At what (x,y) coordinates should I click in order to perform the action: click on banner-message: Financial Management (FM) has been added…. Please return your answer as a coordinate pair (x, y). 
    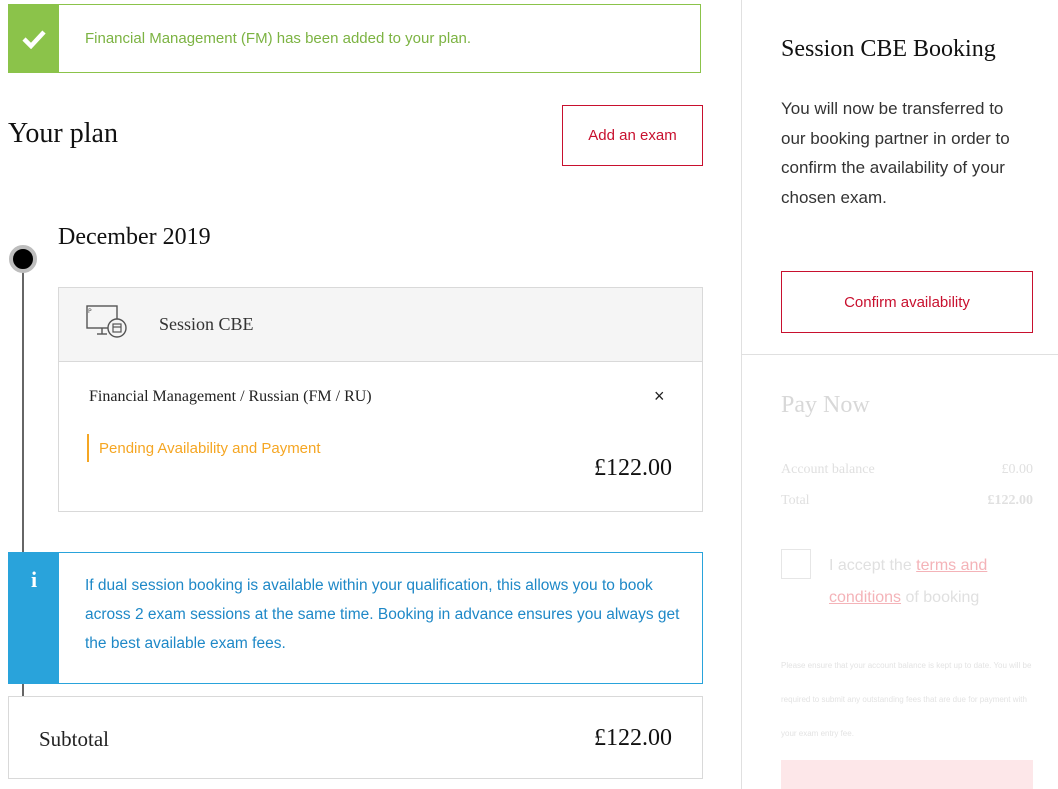
    Looking at the image, I should click on (278, 38).